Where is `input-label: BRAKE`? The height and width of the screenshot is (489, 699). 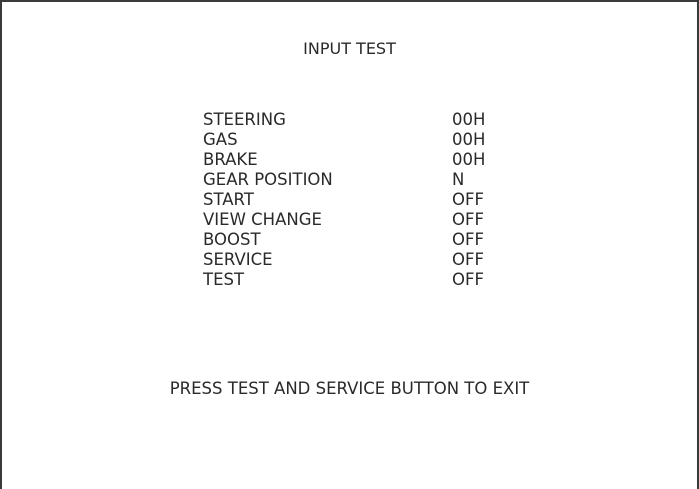
input-label: BRAKE is located at coordinates (230, 159).